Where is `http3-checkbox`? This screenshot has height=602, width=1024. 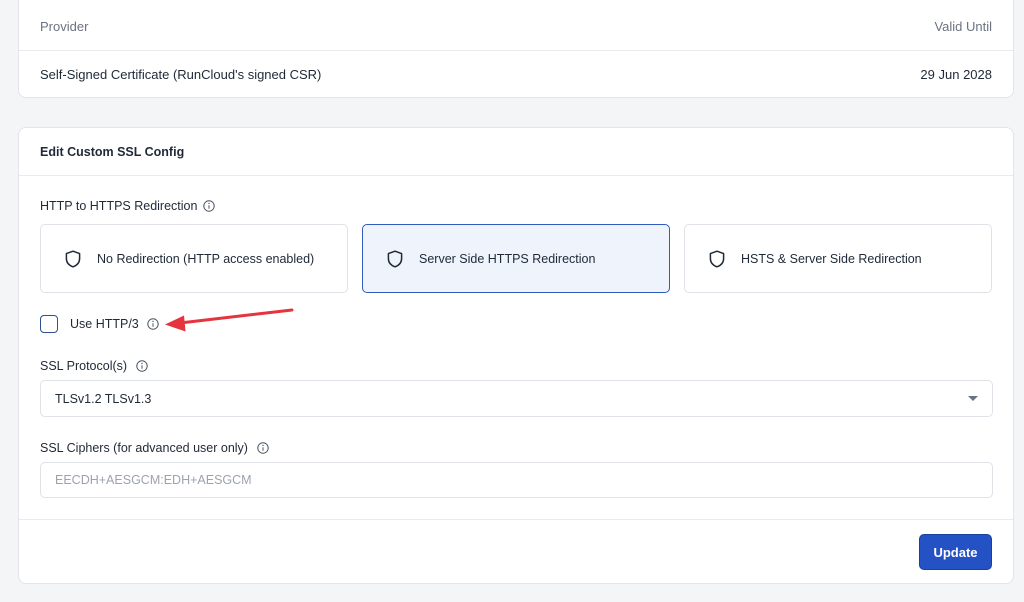 http3-checkbox is located at coordinates (49, 324).